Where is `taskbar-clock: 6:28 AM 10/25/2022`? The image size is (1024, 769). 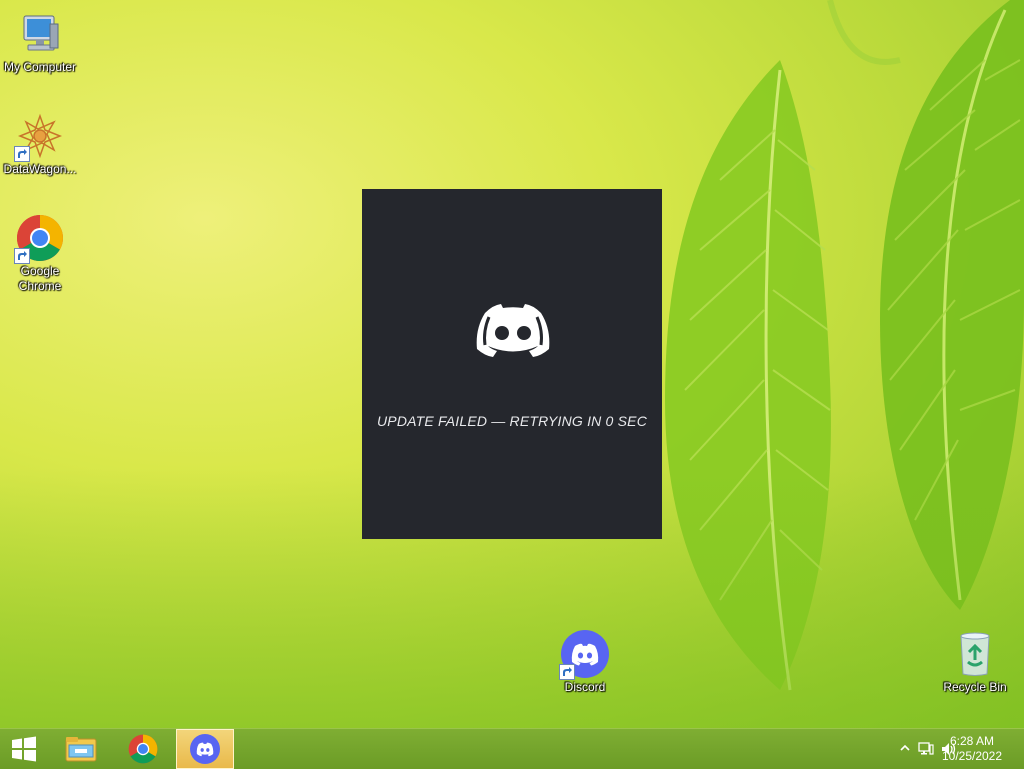
taskbar-clock: 6:28 AM 10/25/2022 is located at coordinates (972, 749).